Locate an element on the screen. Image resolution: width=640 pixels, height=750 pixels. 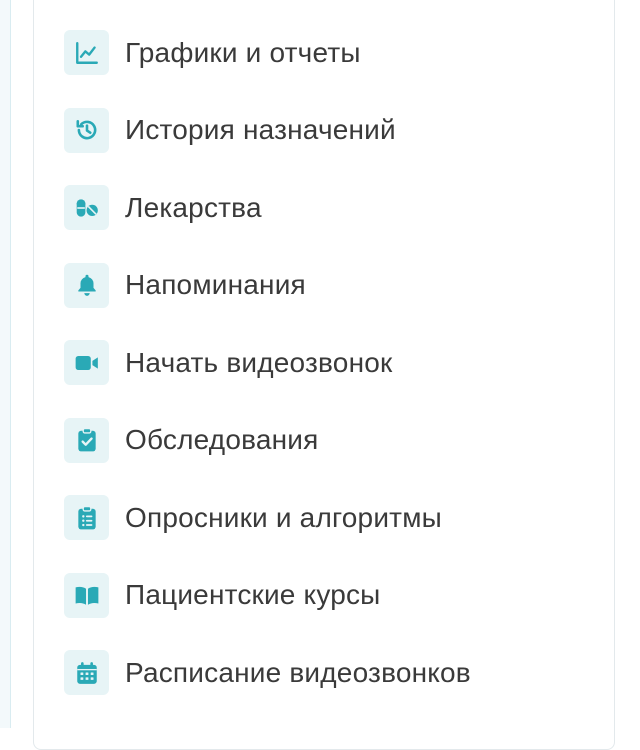
menu-item-start-video-call: Начать видеозвонок is located at coordinates (334, 363).